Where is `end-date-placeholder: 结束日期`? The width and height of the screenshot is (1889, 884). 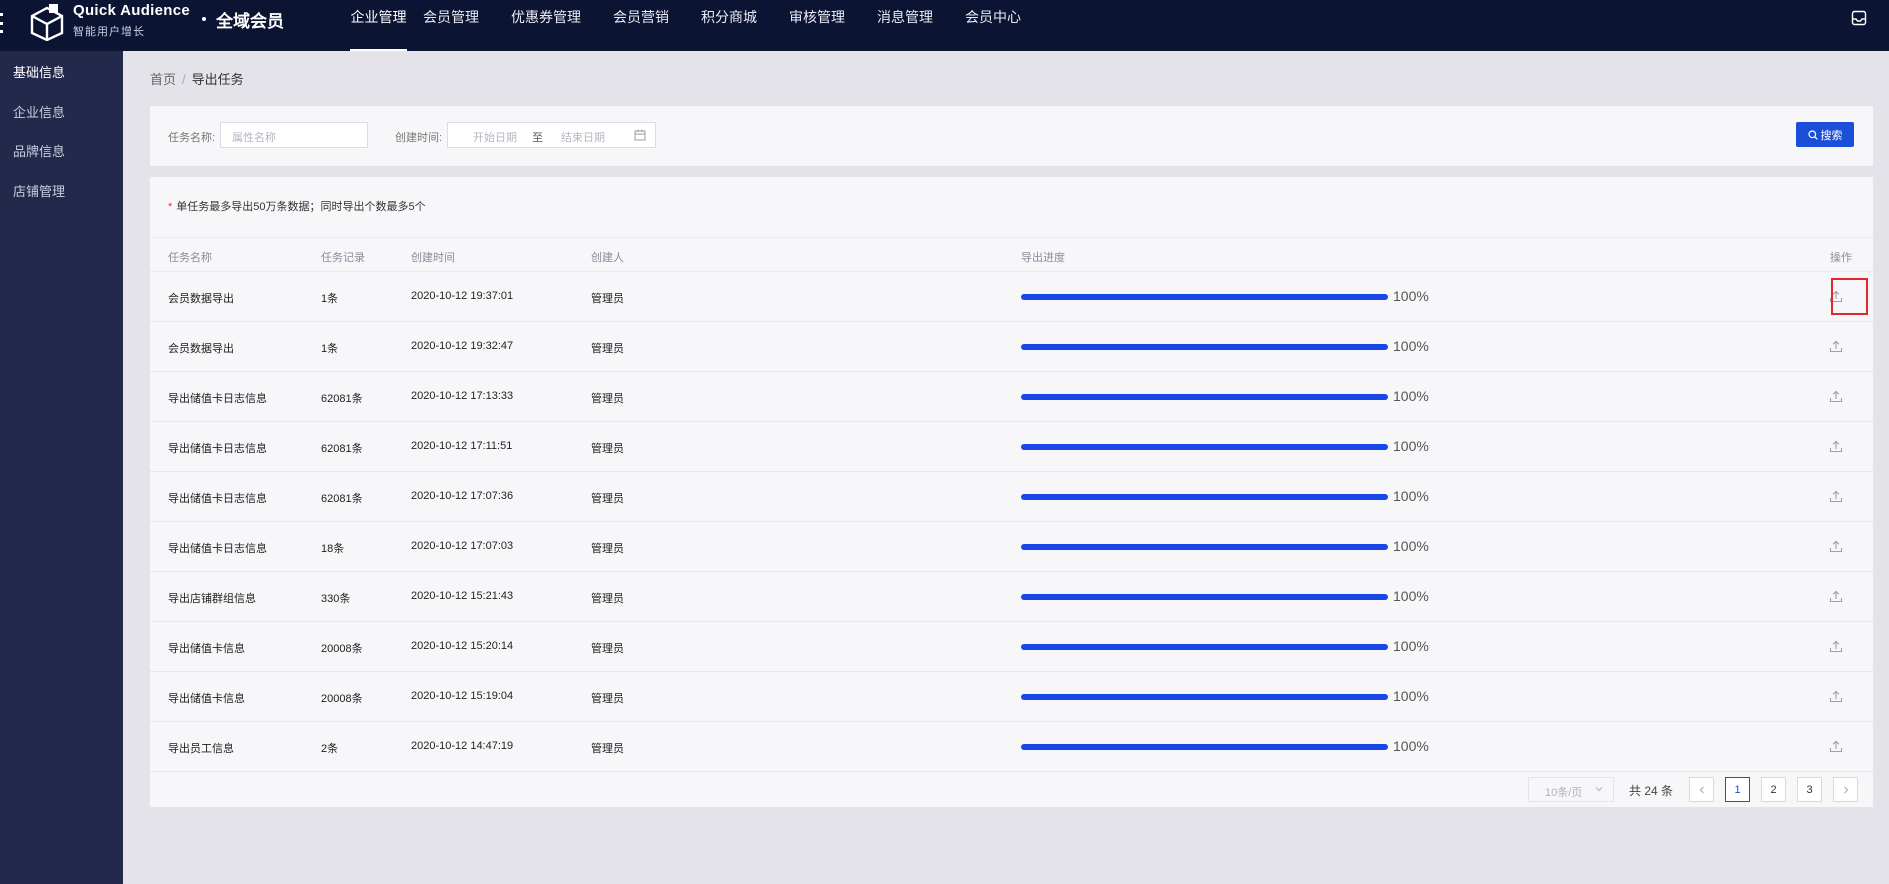
end-date-placeholder: 结束日期 is located at coordinates (583, 138).